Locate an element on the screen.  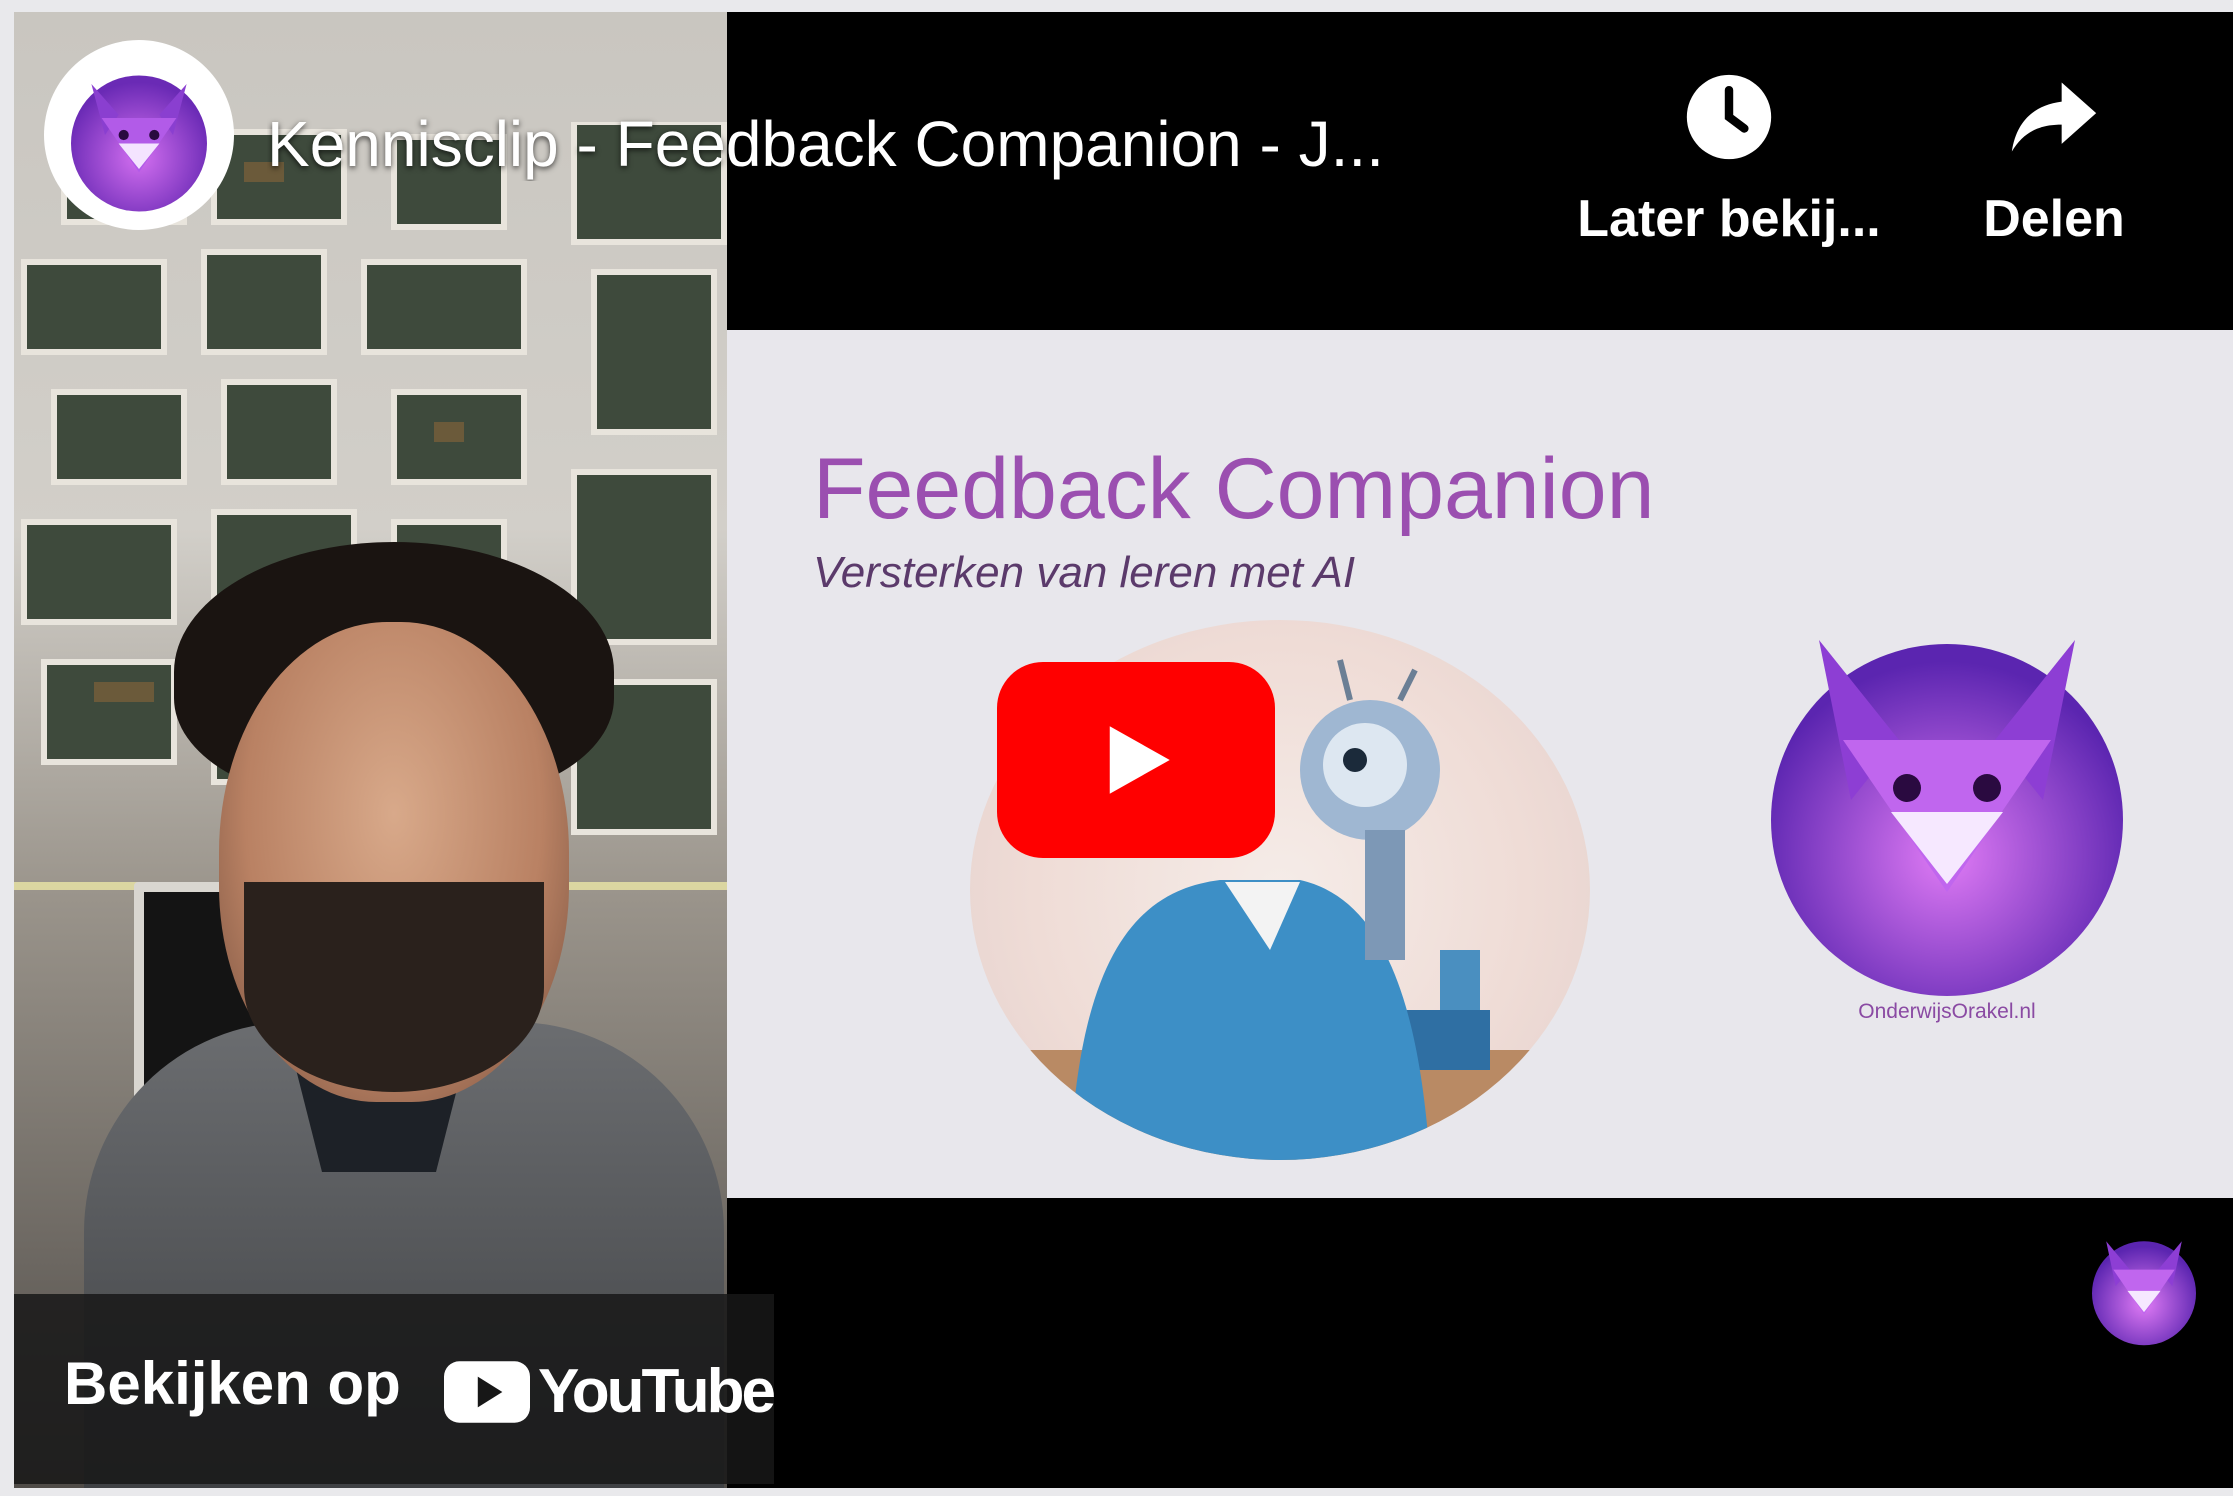
channel-watermark-icon is located at coordinates (2144, 1285).